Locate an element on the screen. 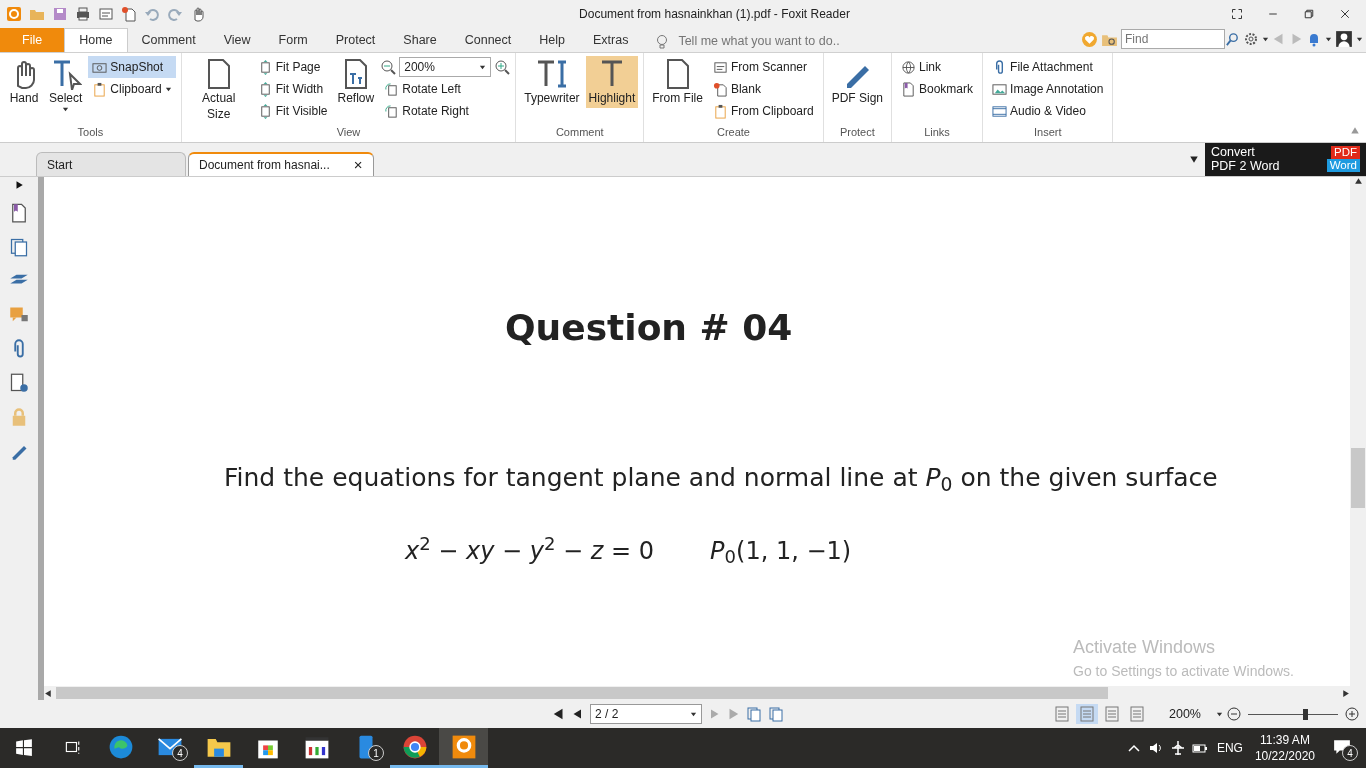  bookmark-icon is located at coordinates (908, 89).